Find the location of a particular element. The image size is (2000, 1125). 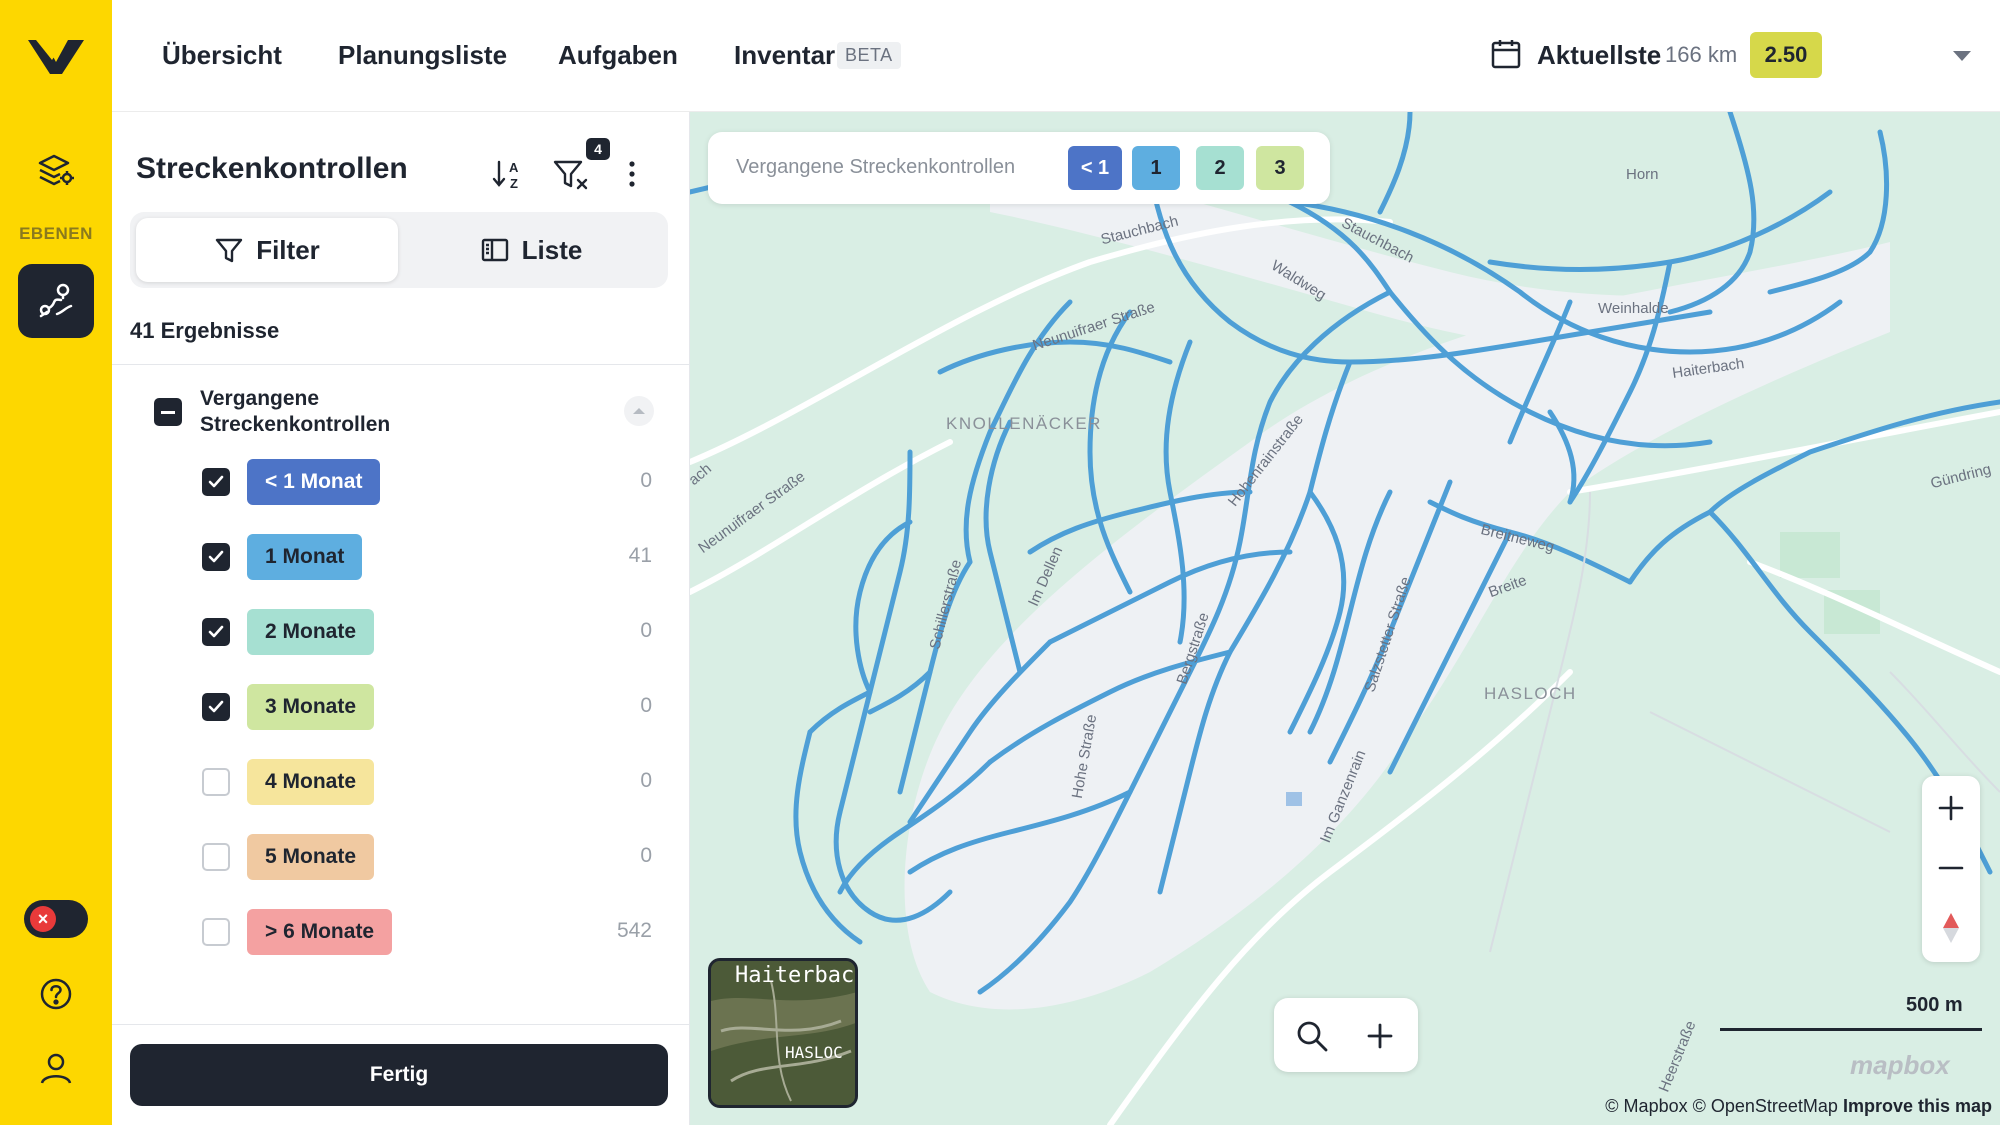

done-button: Fertig is located at coordinates (399, 1075).